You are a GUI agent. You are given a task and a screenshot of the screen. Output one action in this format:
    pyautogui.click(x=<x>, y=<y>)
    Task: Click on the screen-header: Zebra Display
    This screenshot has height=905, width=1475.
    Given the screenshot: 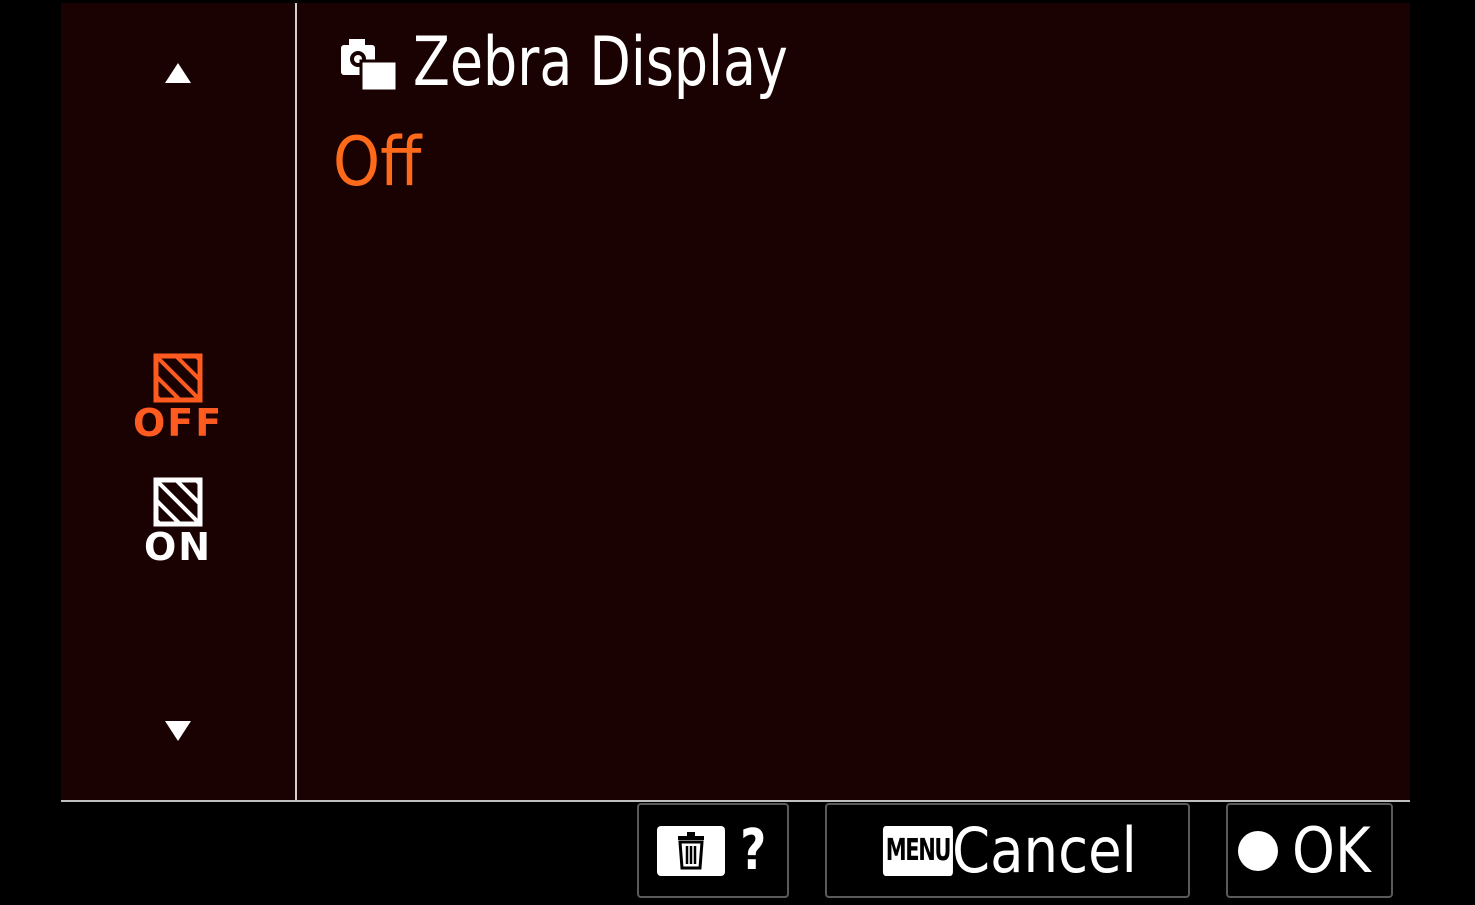 What is the action you would take?
    pyautogui.click(x=588, y=63)
    